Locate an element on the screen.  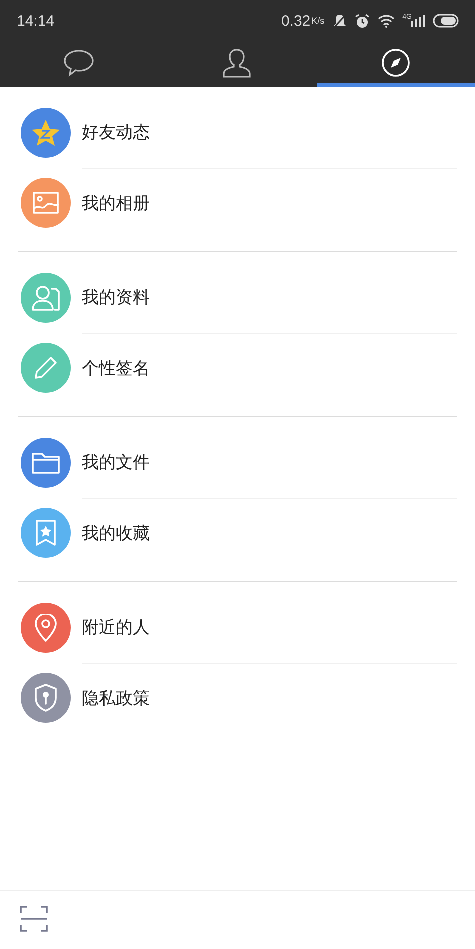
menu-item-label: 我的相册 is located at coordinates (116, 203).